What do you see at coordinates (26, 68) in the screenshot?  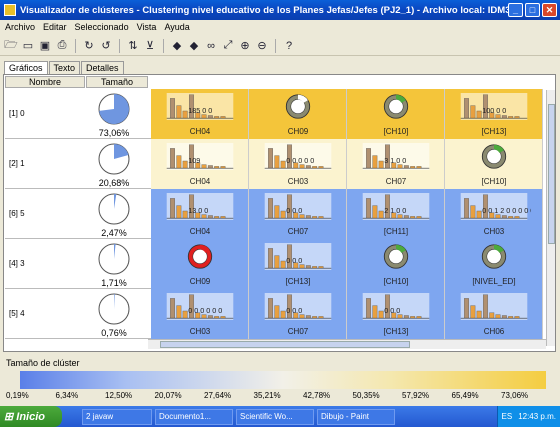 I see `tab-graficos: Gráficos` at bounding box center [26, 68].